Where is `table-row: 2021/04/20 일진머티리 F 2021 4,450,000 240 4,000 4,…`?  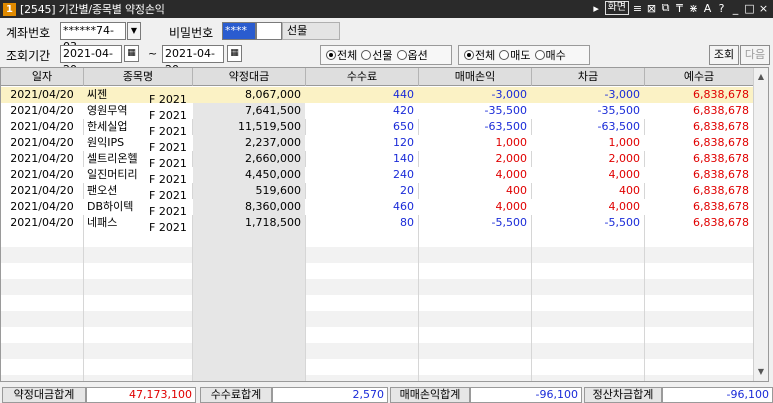
table-row: 2021/04/20 일진머티리 F 2021 4,450,000 240 4,000 4,… is located at coordinates (377, 175).